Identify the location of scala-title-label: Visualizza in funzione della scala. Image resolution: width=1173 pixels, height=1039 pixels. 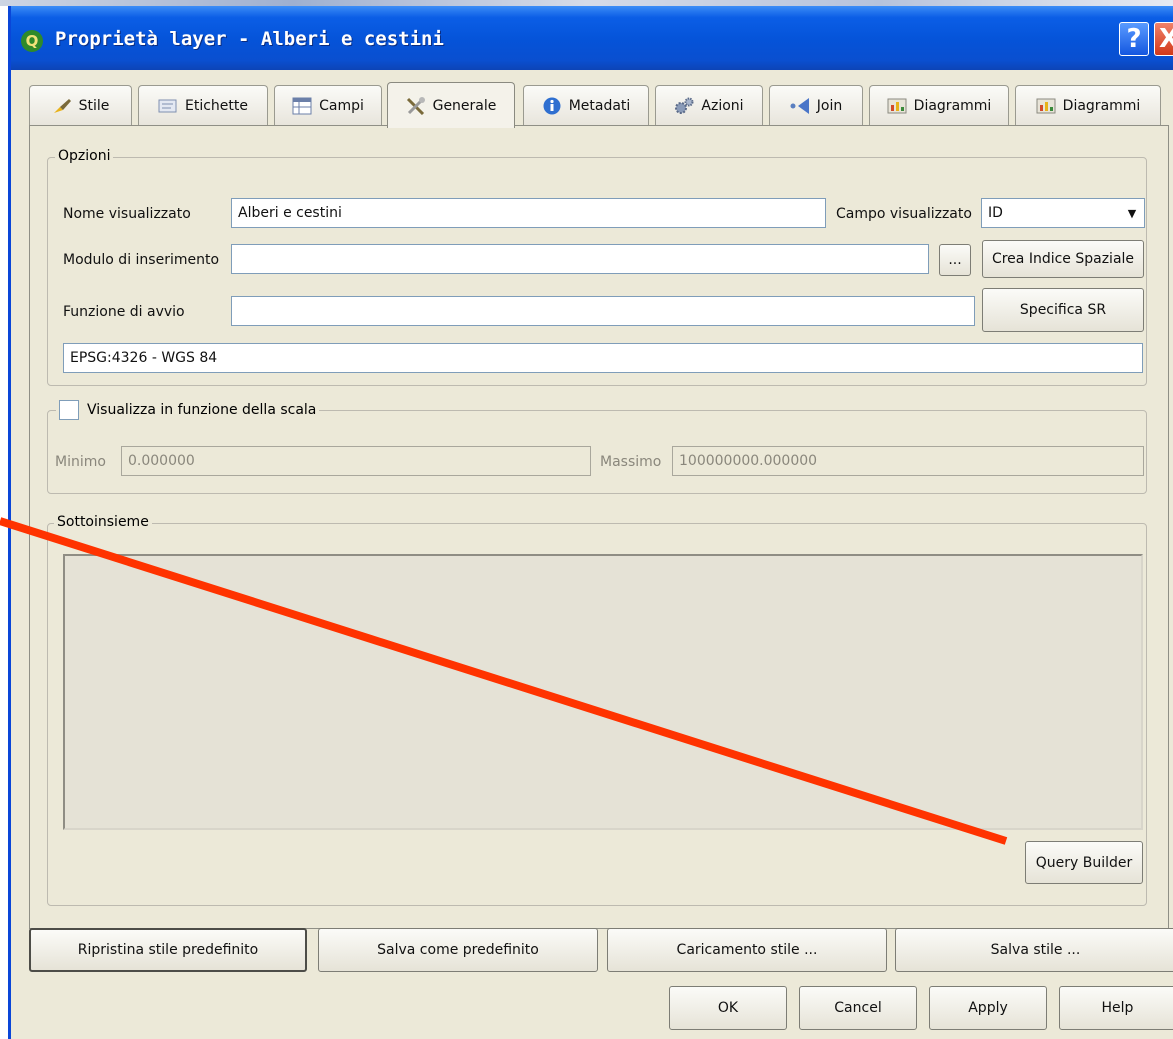
(202, 410).